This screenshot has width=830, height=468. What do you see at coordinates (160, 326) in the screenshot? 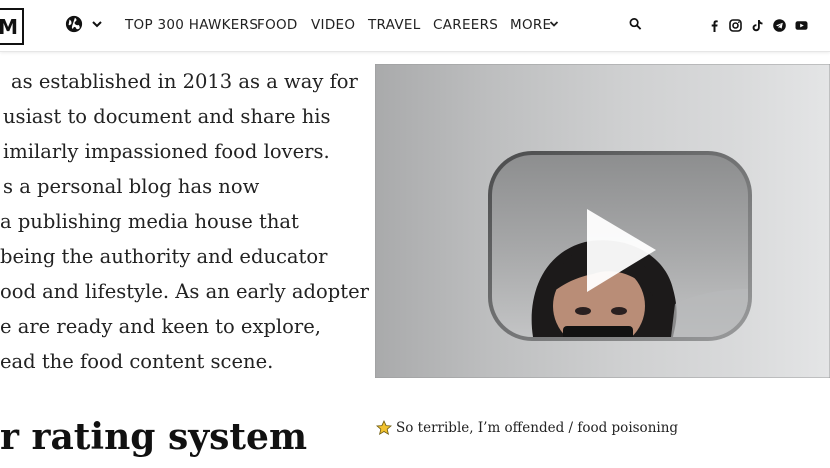
I see `article-line: e are ready and keen to explore,` at bounding box center [160, 326].